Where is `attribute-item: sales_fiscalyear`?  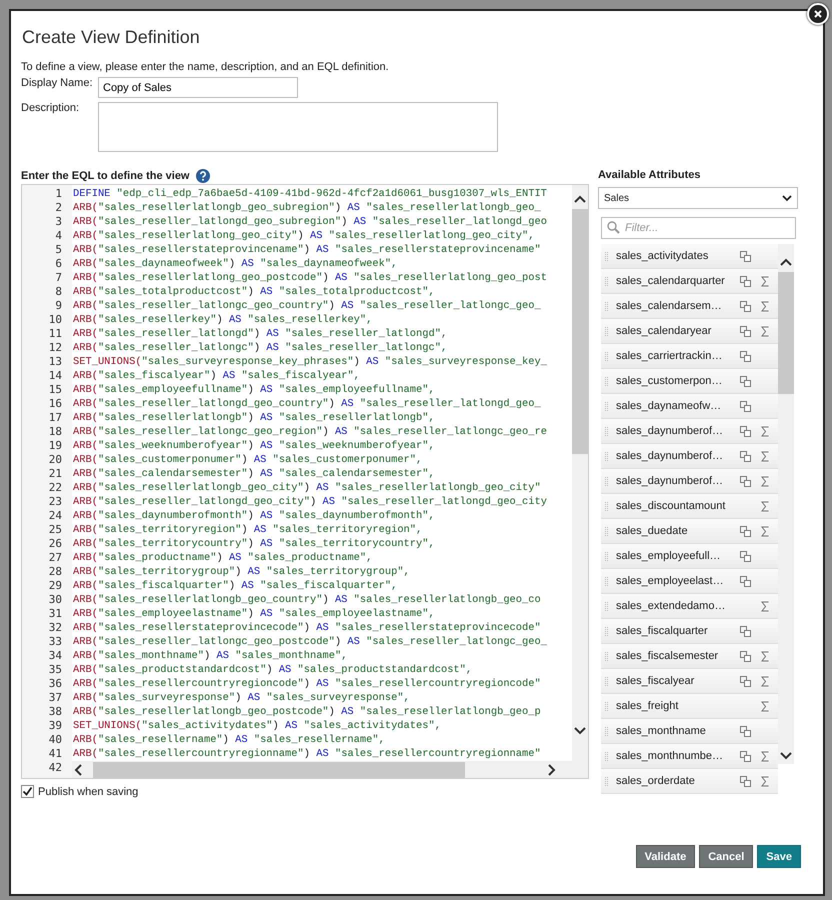 attribute-item: sales_fiscalyear is located at coordinates (689, 681).